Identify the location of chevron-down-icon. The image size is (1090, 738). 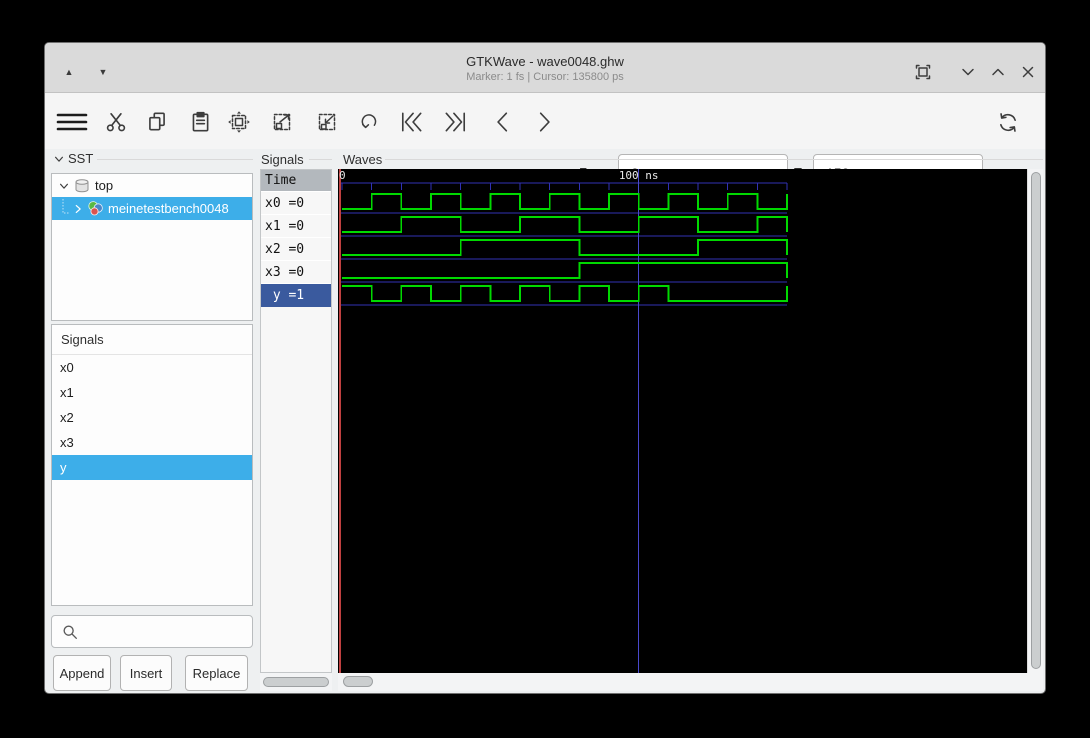
(968, 72).